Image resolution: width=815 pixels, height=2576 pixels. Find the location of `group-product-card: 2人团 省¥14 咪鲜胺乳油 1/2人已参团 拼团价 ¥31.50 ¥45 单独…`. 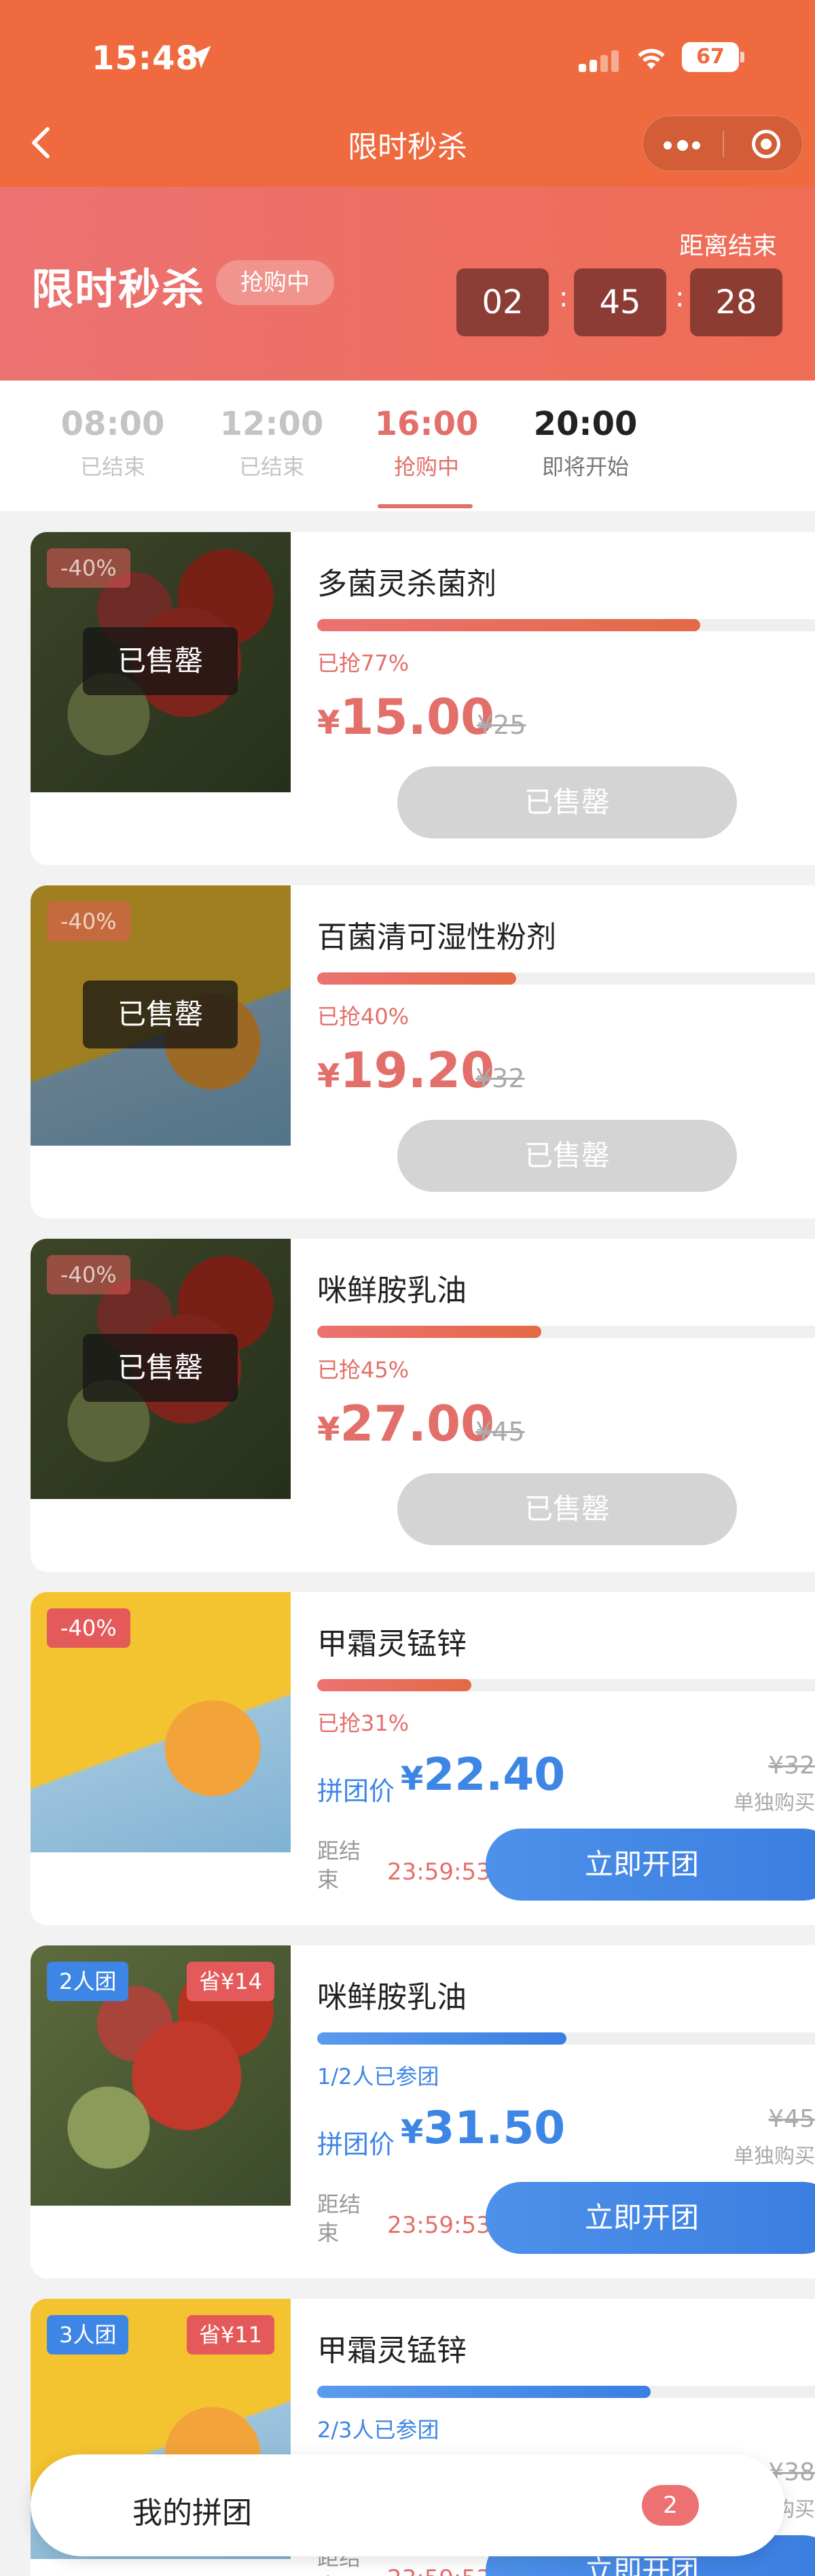

group-product-card: 2人团 省¥14 咪鲜胺乳油 1/2人已参团 拼团价 ¥31.50 ¥45 单独… is located at coordinates (423, 2111).